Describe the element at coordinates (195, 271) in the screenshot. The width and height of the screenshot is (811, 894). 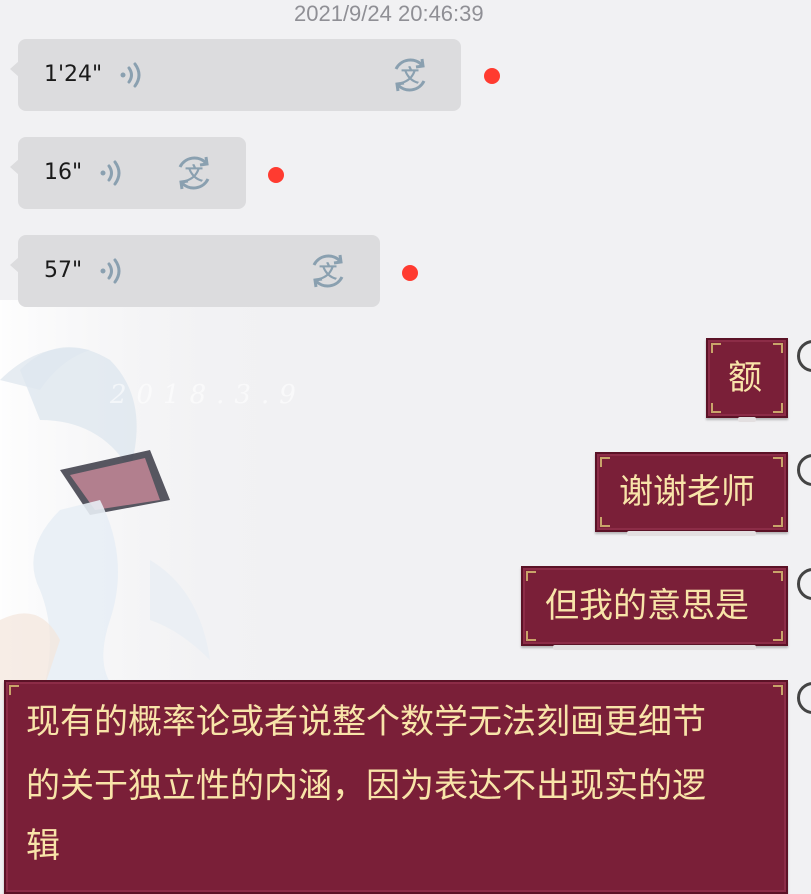
I see `voice-message: 57" 文` at that location.